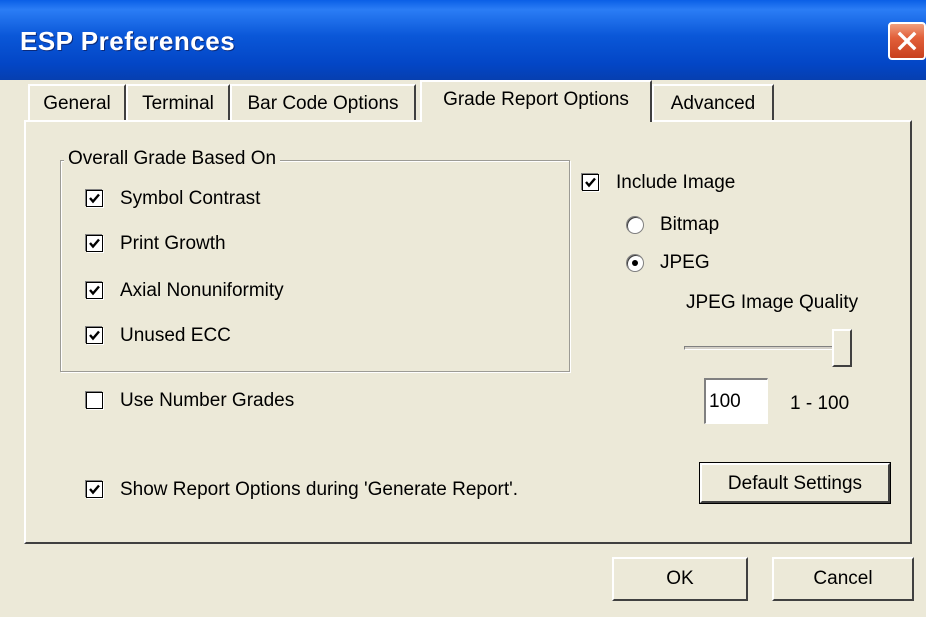 Image resolution: width=926 pixels, height=617 pixels. What do you see at coordinates (94, 335) in the screenshot?
I see `unused-ecc-checkbox` at bounding box center [94, 335].